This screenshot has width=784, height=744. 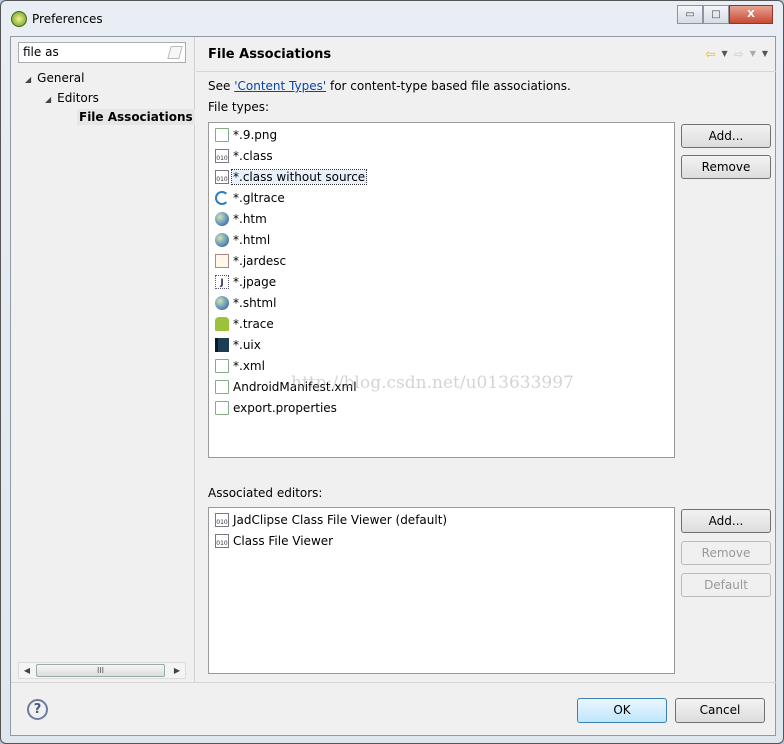 I want to click on list-item-label: export.properties, so click(x=285, y=407).